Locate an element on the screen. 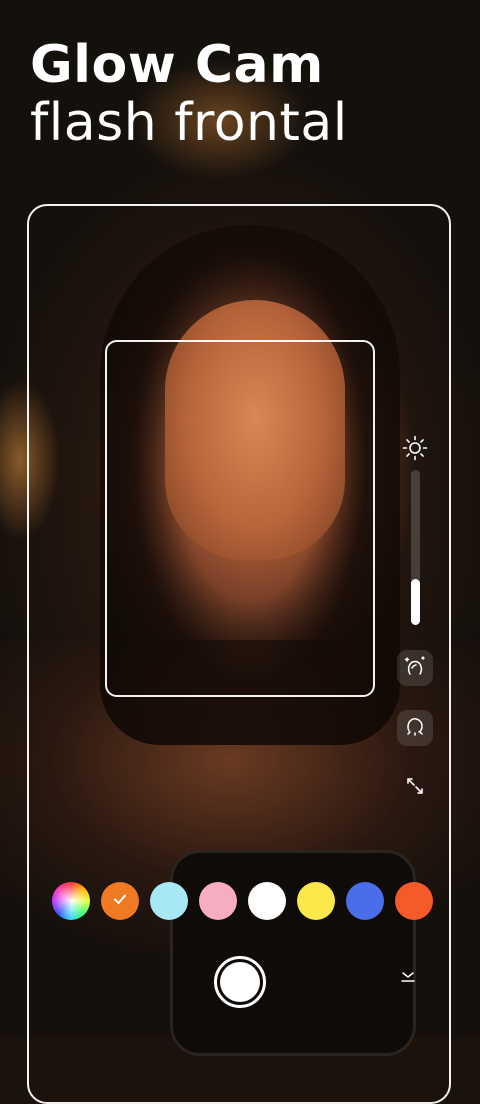 The height and width of the screenshot is (1104, 480). color-swatch-white is located at coordinates (267, 901).